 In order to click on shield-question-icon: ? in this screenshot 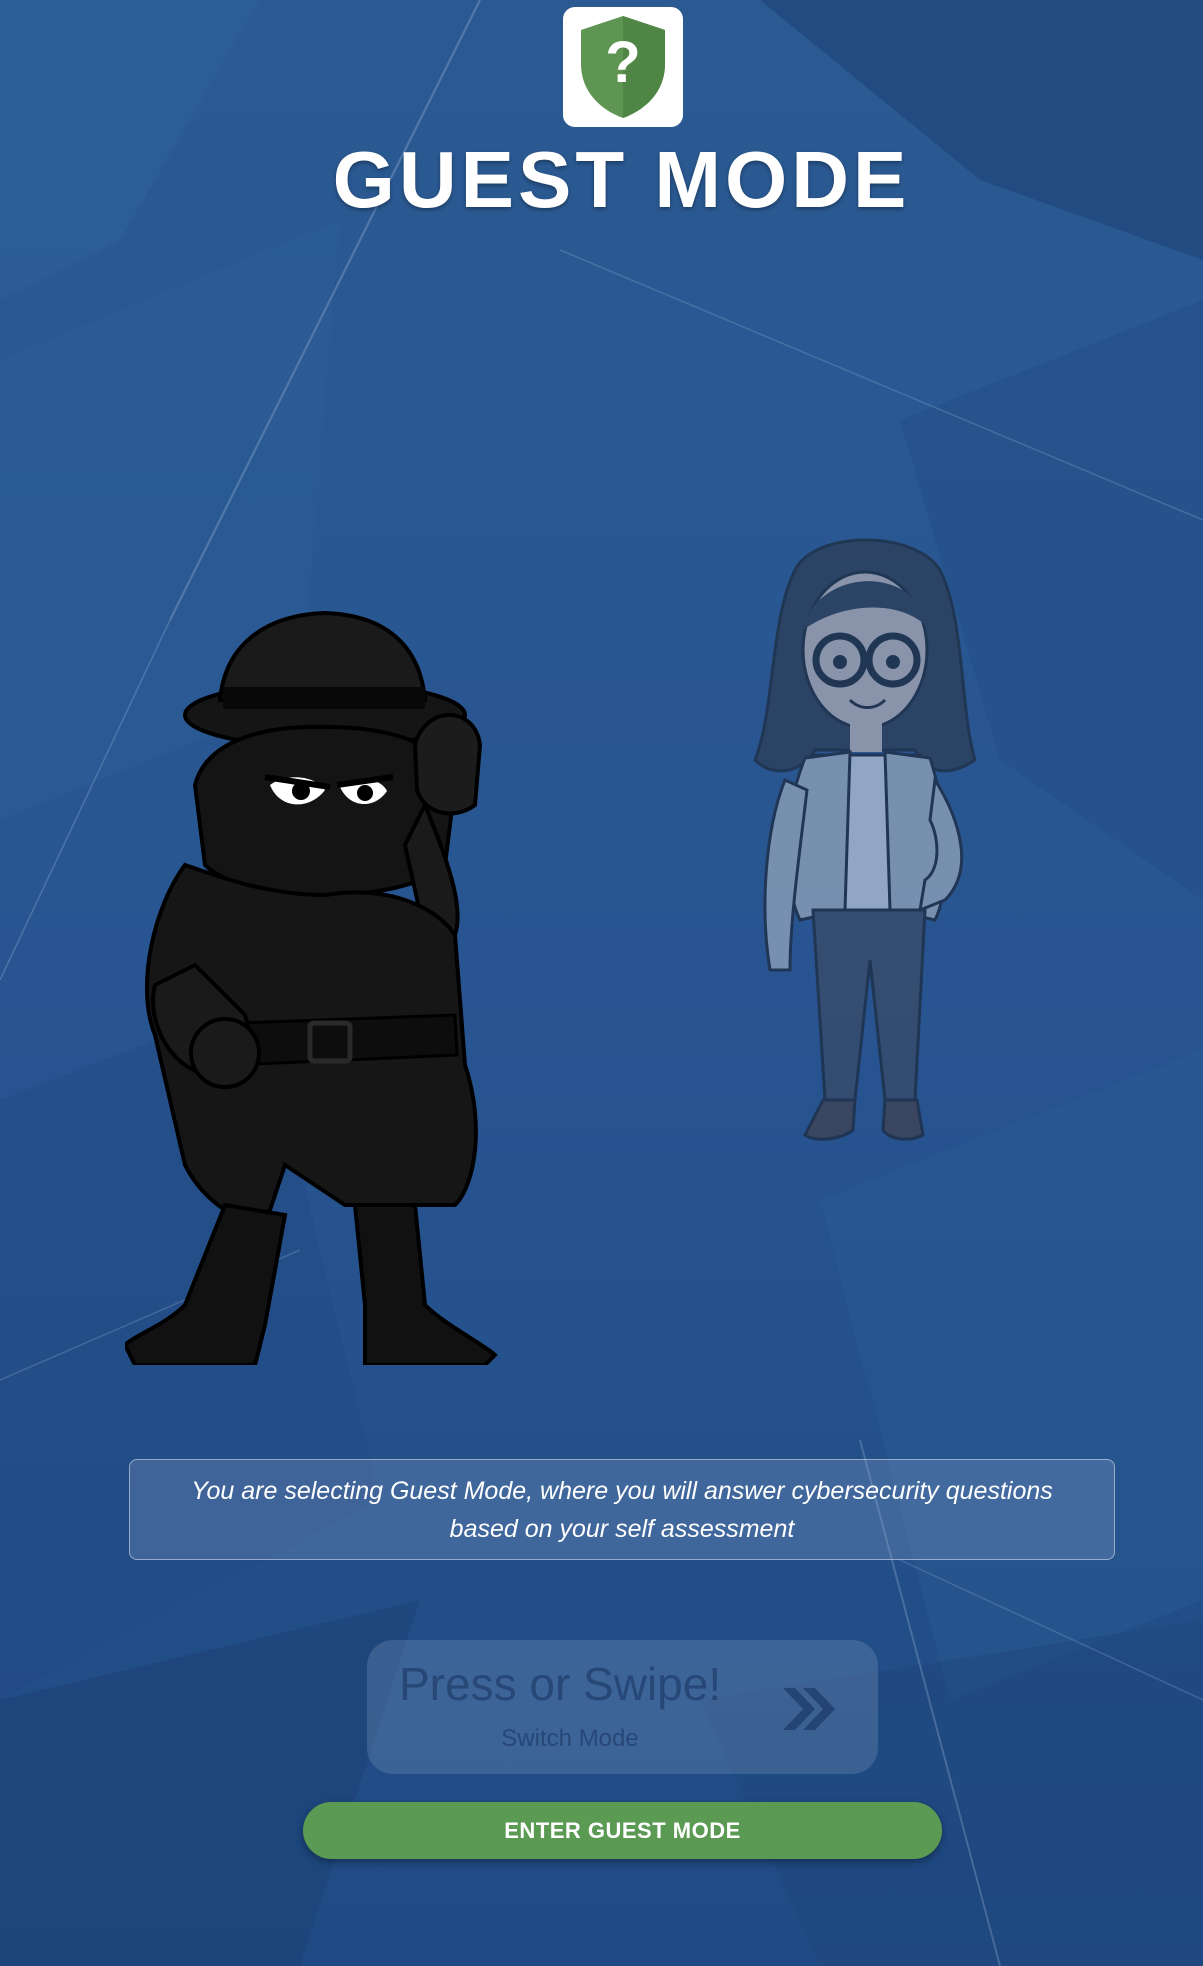, I will do `click(623, 67)`.